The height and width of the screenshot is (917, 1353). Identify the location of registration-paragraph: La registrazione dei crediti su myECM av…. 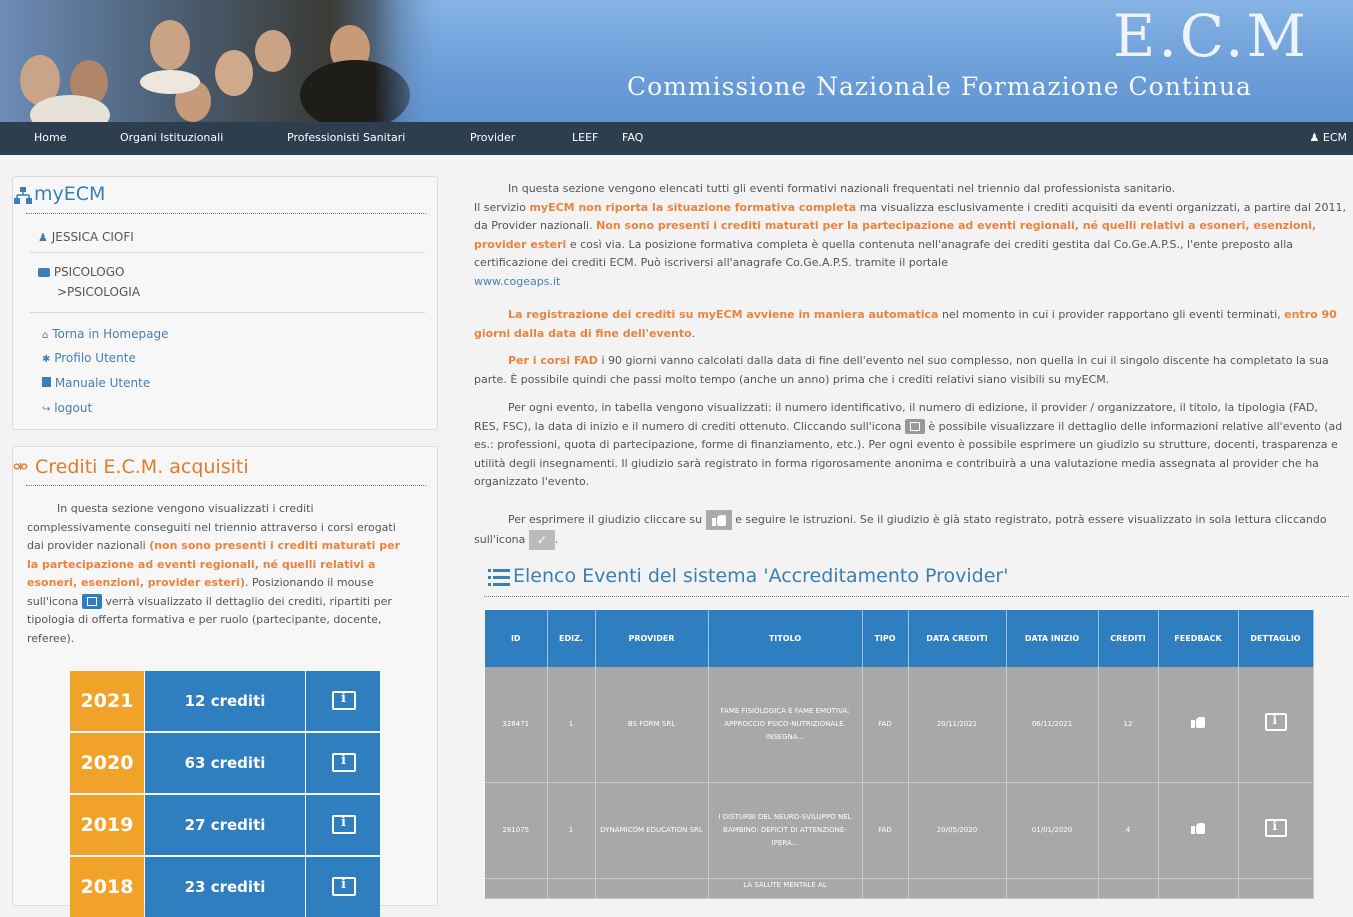
(905, 324).